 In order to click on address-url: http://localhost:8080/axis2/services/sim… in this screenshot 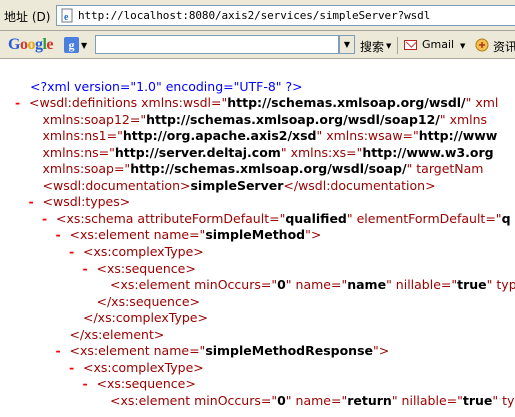, I will do `click(254, 15)`.